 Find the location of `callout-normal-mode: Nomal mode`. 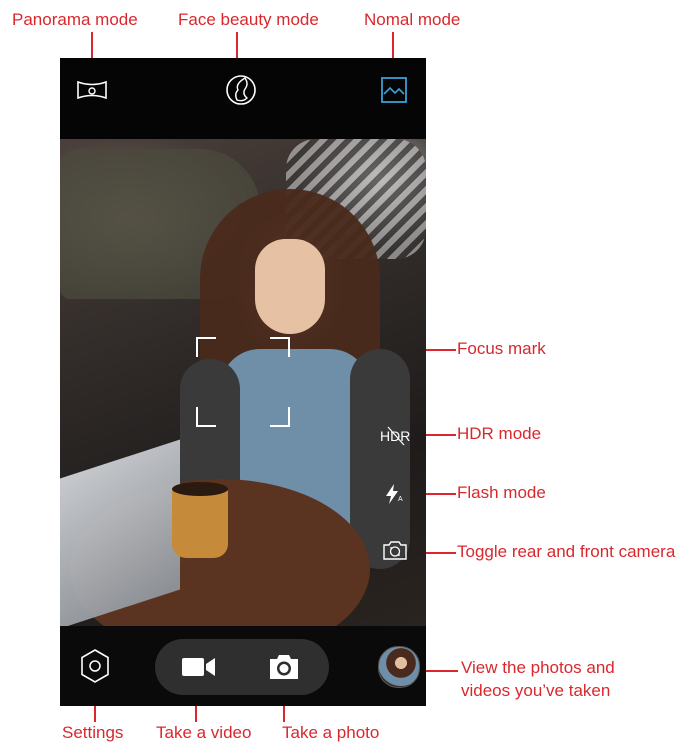

callout-normal-mode: Nomal mode is located at coordinates (412, 19).